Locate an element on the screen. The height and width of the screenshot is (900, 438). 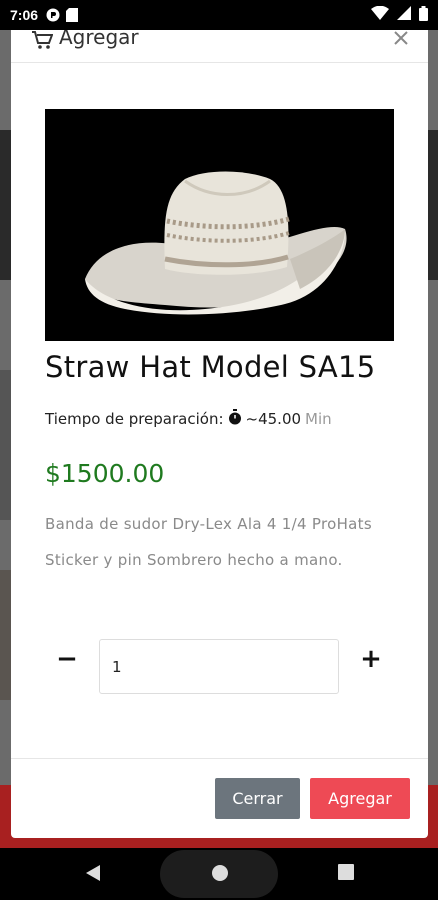
recent-apps-icon is located at coordinates (346, 874).